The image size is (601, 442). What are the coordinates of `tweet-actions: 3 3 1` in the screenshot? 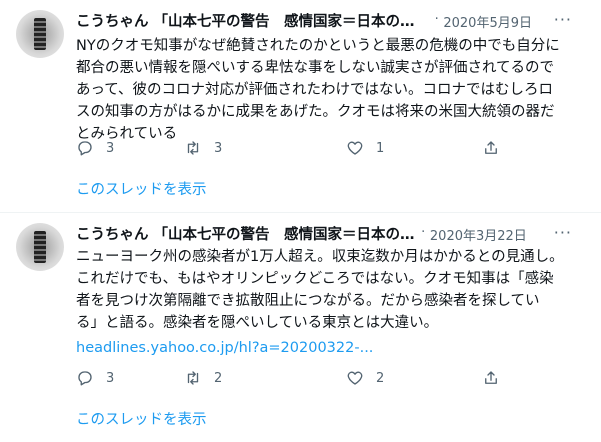 It's located at (296, 150).